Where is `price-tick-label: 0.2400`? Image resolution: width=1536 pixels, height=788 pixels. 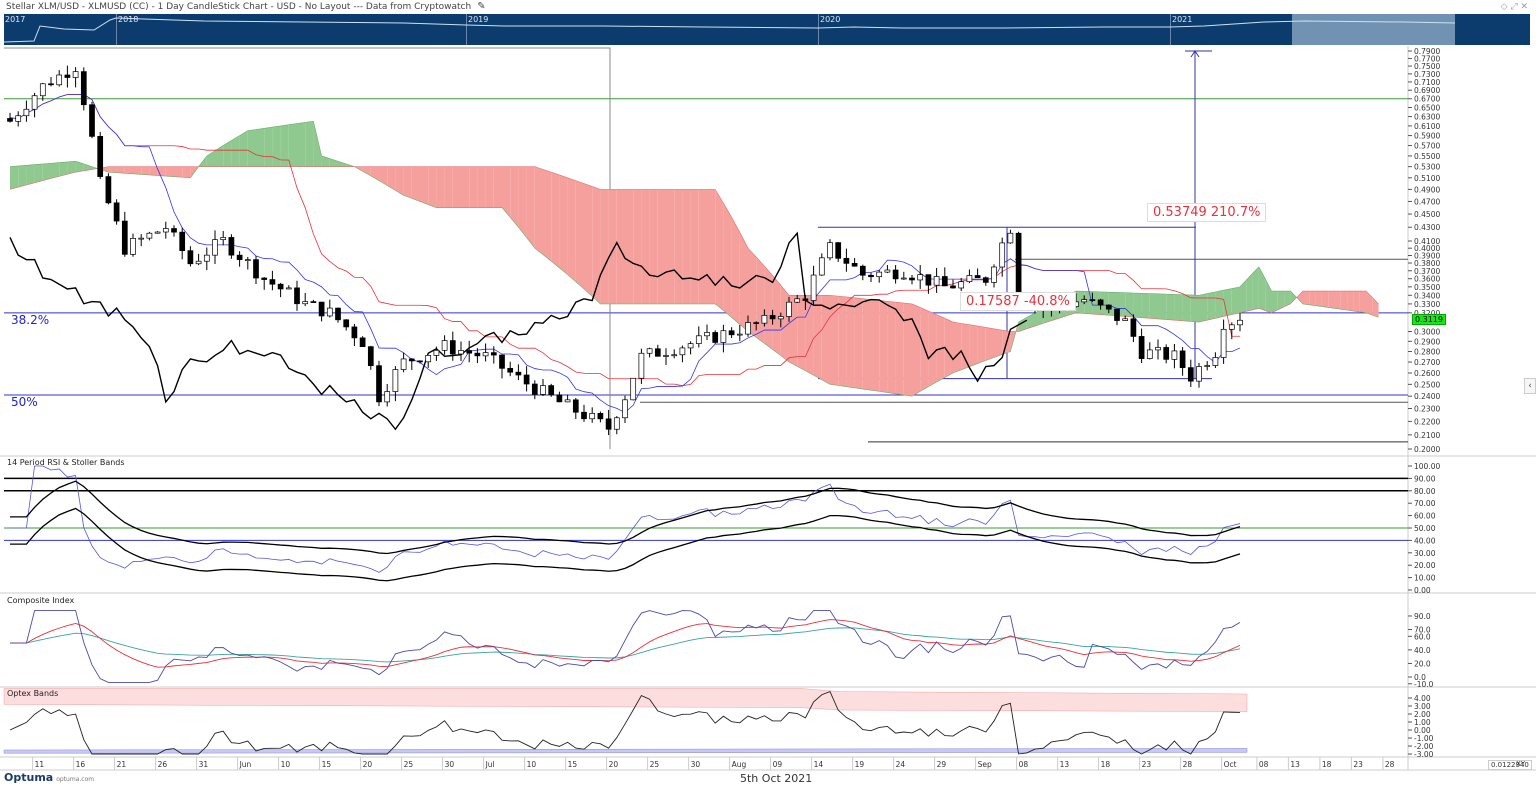 price-tick-label: 0.2400 is located at coordinates (1427, 396).